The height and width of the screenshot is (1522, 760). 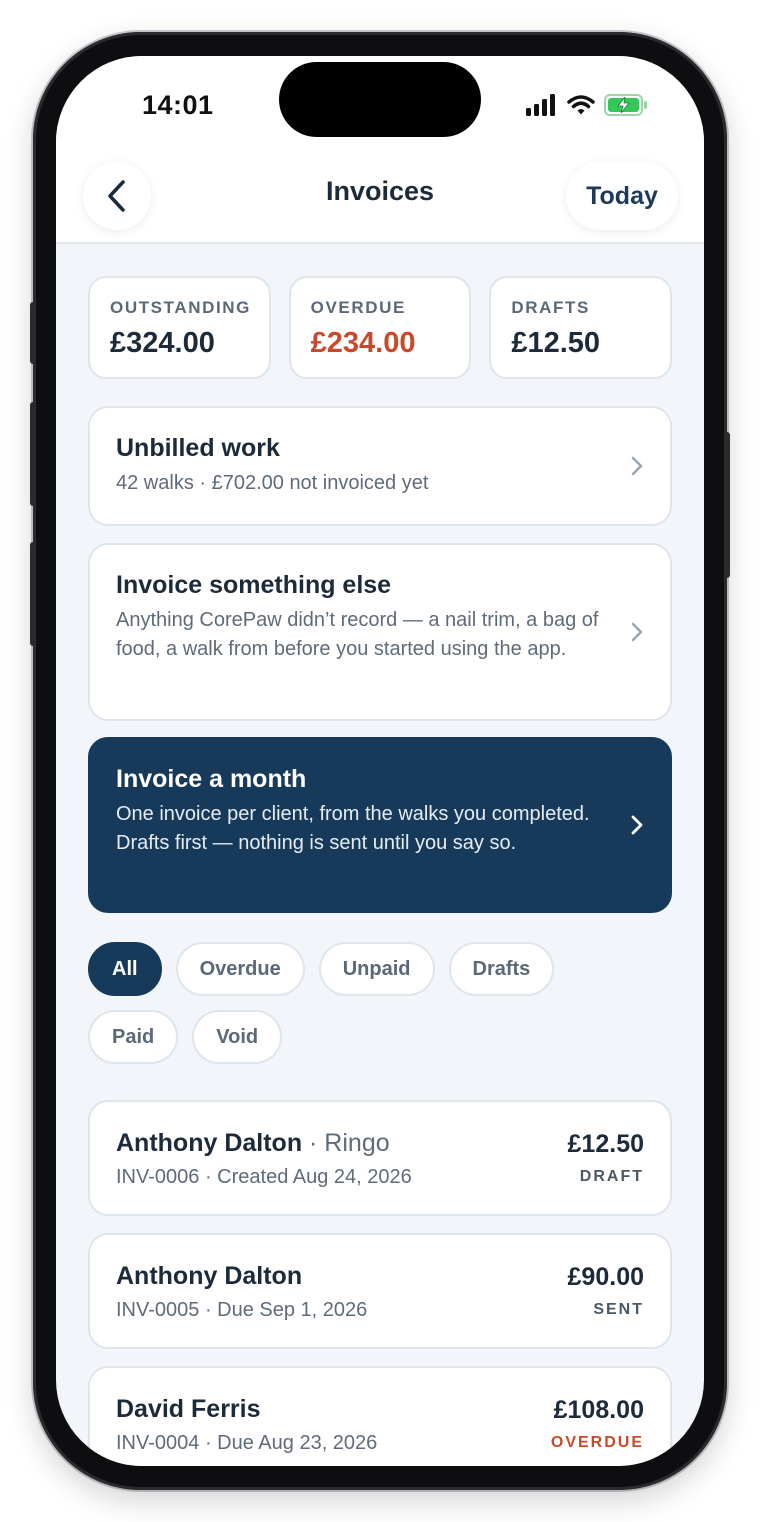 I want to click on status-badge: SENT, so click(x=618, y=1309).